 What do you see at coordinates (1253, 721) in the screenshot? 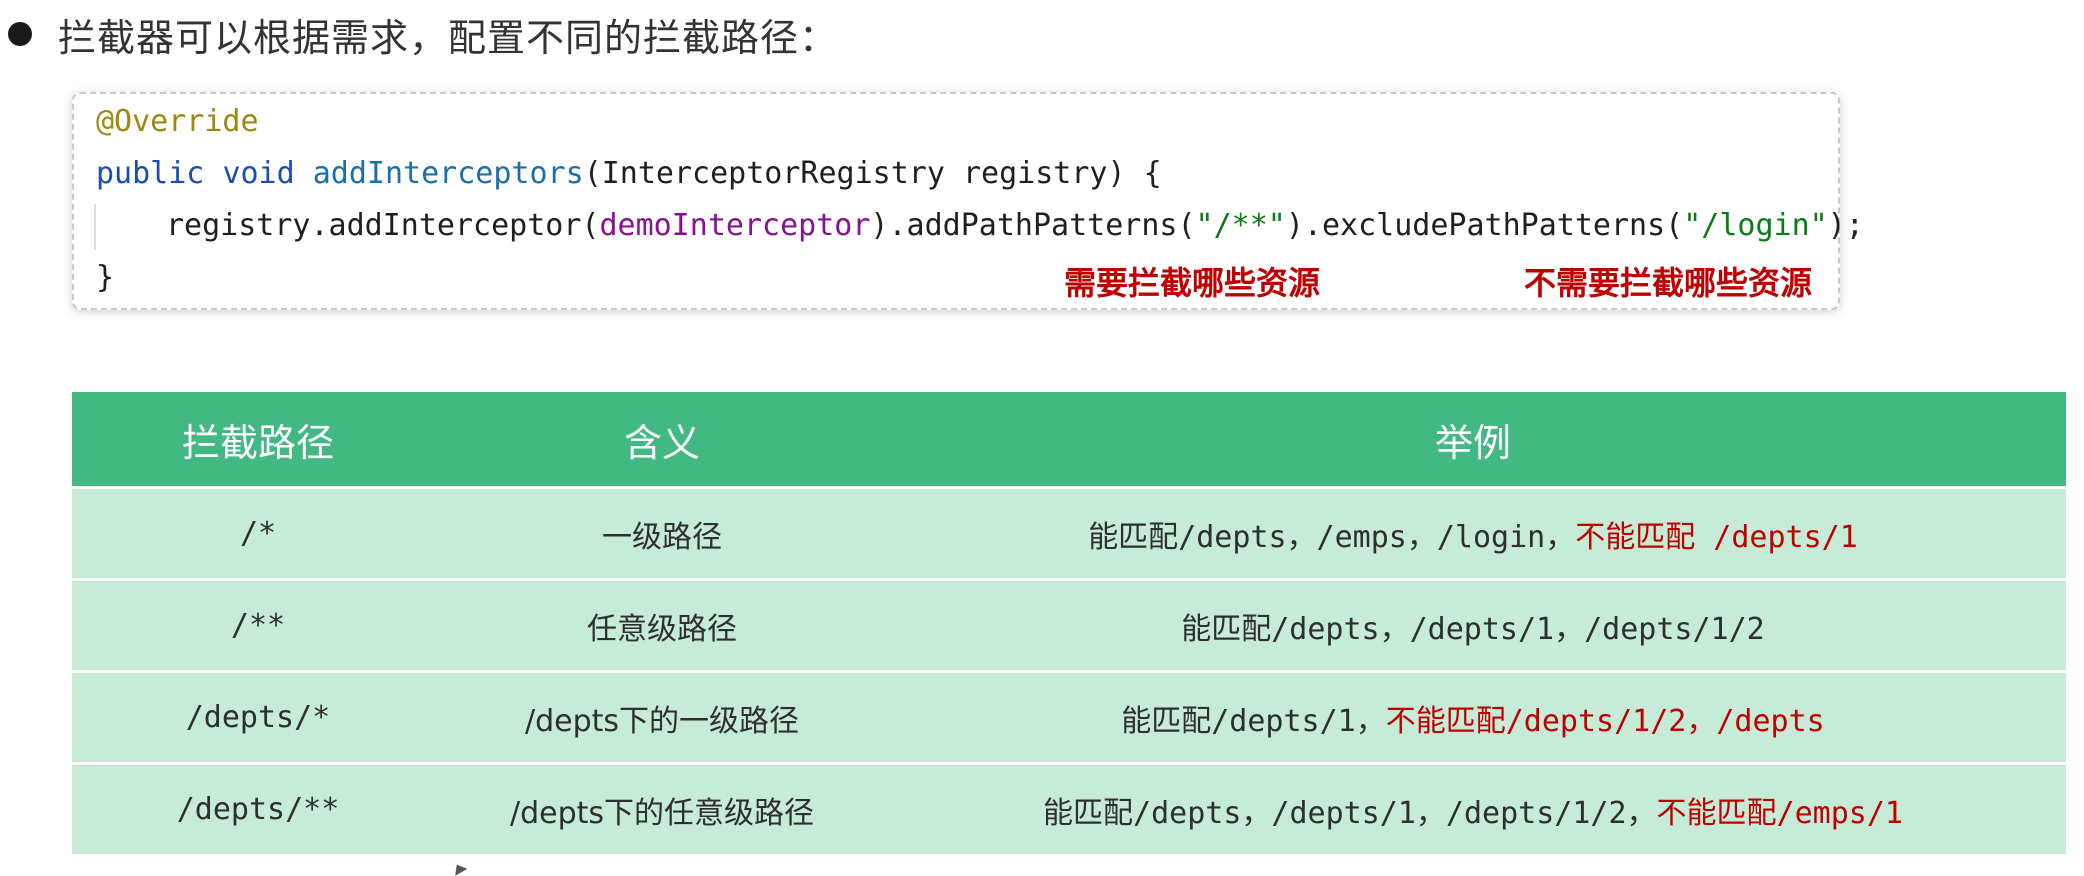
I see `example-match: 能匹配/depts/1，` at bounding box center [1253, 721].